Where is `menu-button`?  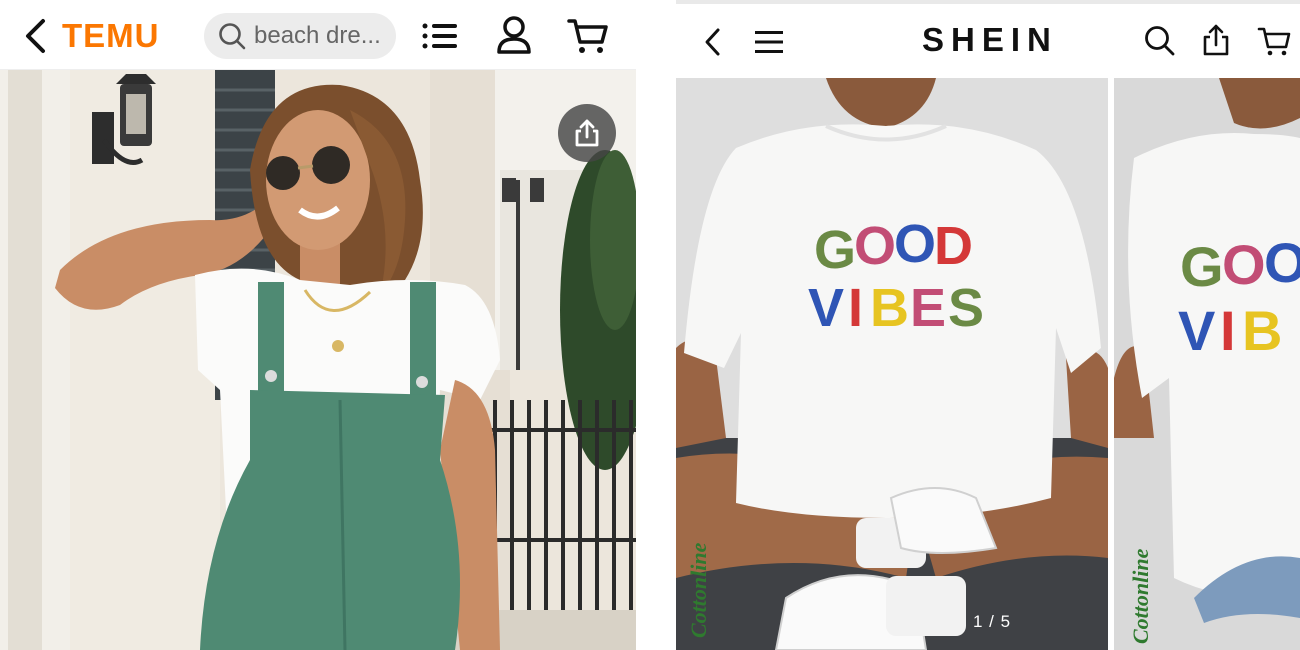
menu-button is located at coordinates (769, 42).